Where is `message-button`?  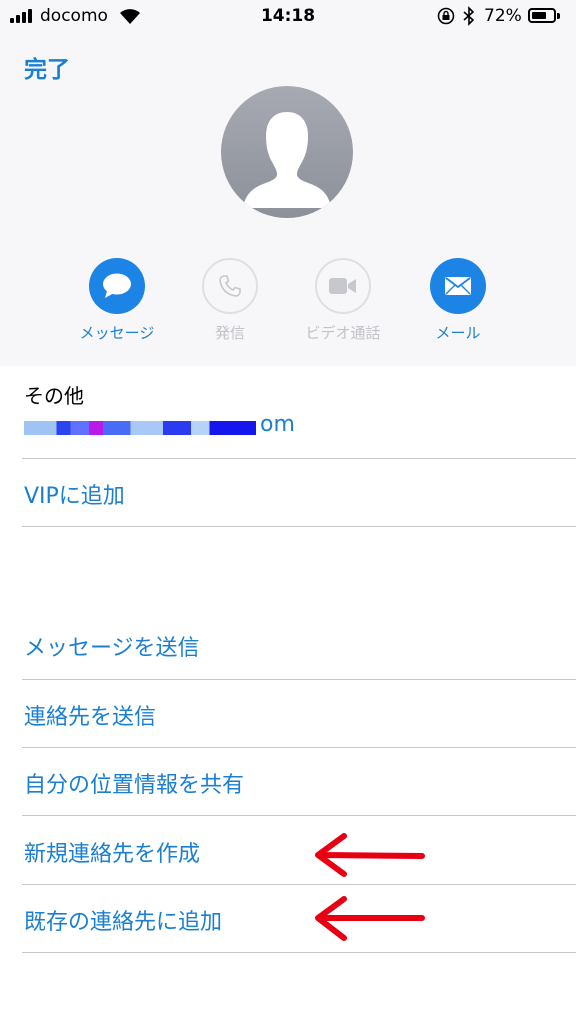
message-button is located at coordinates (117, 286).